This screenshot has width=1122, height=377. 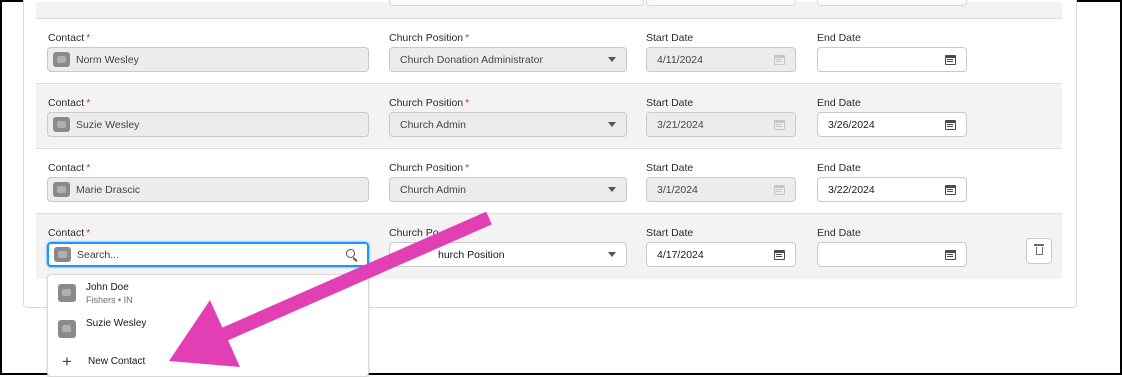 What do you see at coordinates (116, 323) in the screenshot?
I see `option-name: Suzie Wesley` at bounding box center [116, 323].